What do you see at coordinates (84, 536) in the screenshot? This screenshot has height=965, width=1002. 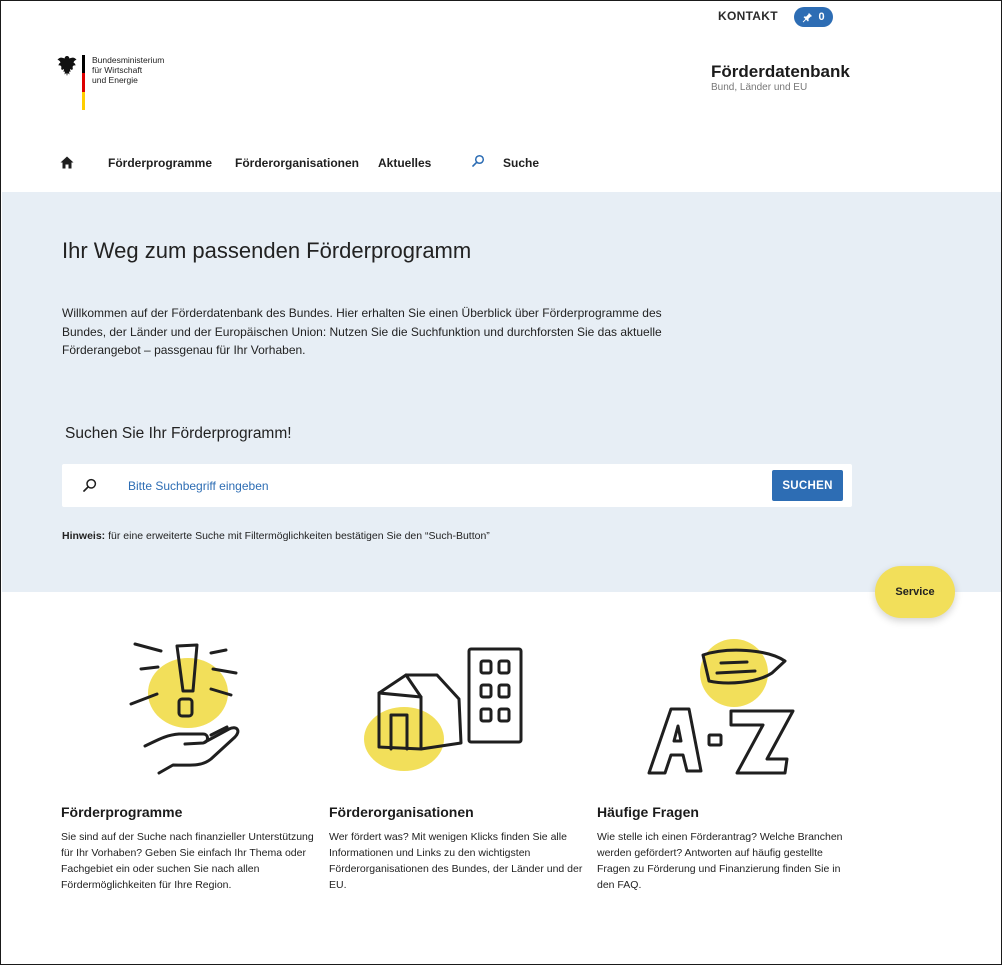 I see `hint-label: Hinweis:` at bounding box center [84, 536].